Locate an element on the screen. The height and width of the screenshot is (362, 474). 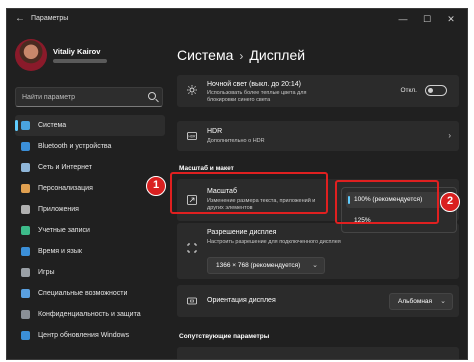
user-email-redacted is located at coordinates (80, 61).